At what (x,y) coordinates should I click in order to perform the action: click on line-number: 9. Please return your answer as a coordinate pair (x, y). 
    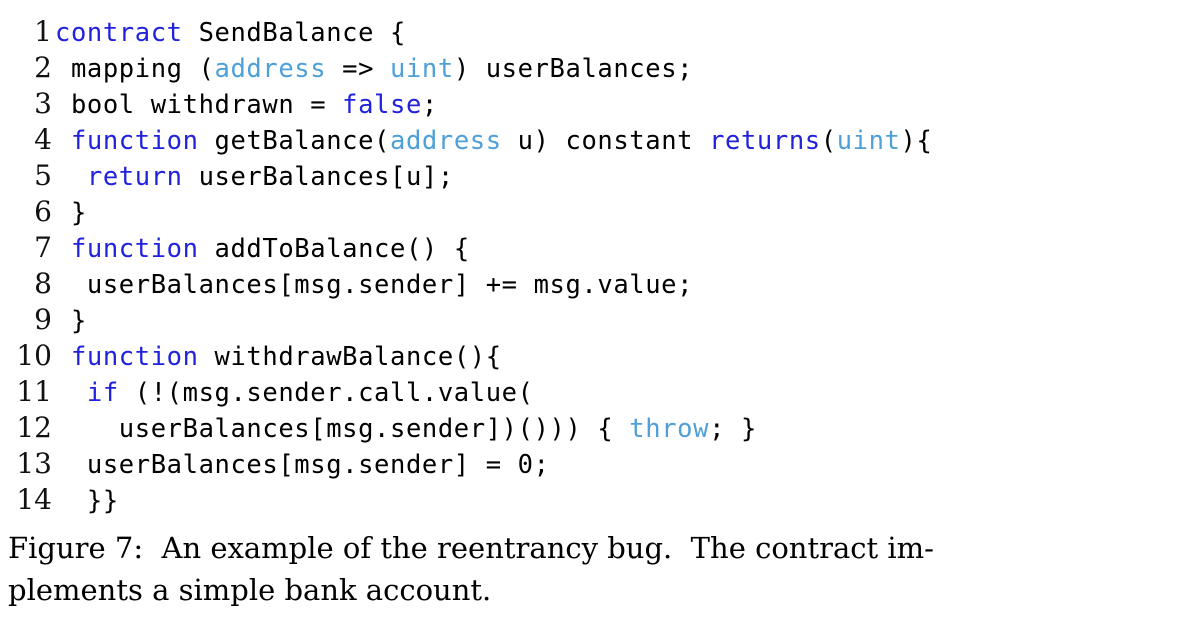
    Looking at the image, I should click on (43, 319).